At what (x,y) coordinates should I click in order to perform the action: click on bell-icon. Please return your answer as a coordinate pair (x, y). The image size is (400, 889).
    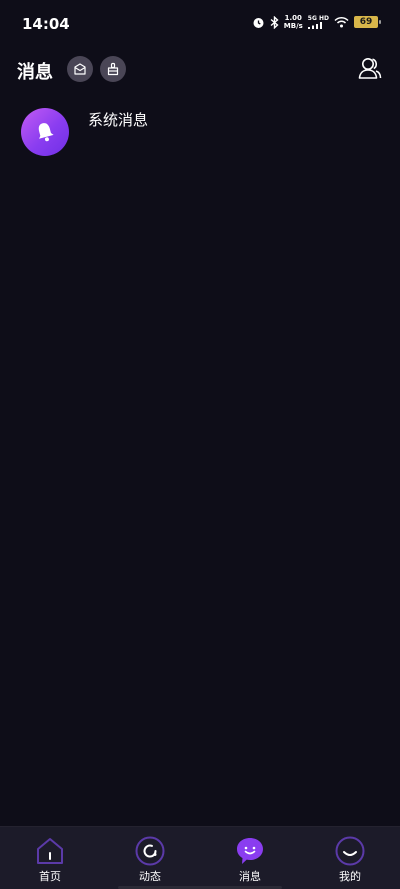
    Looking at the image, I should click on (46, 132).